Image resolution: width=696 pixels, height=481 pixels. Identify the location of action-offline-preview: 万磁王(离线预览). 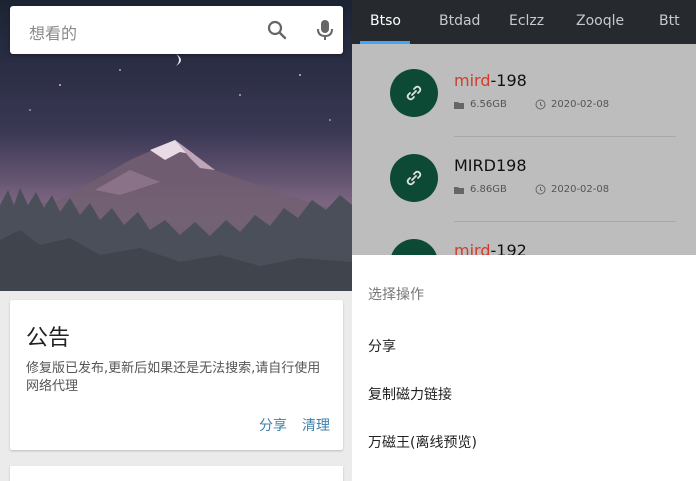
(422, 442).